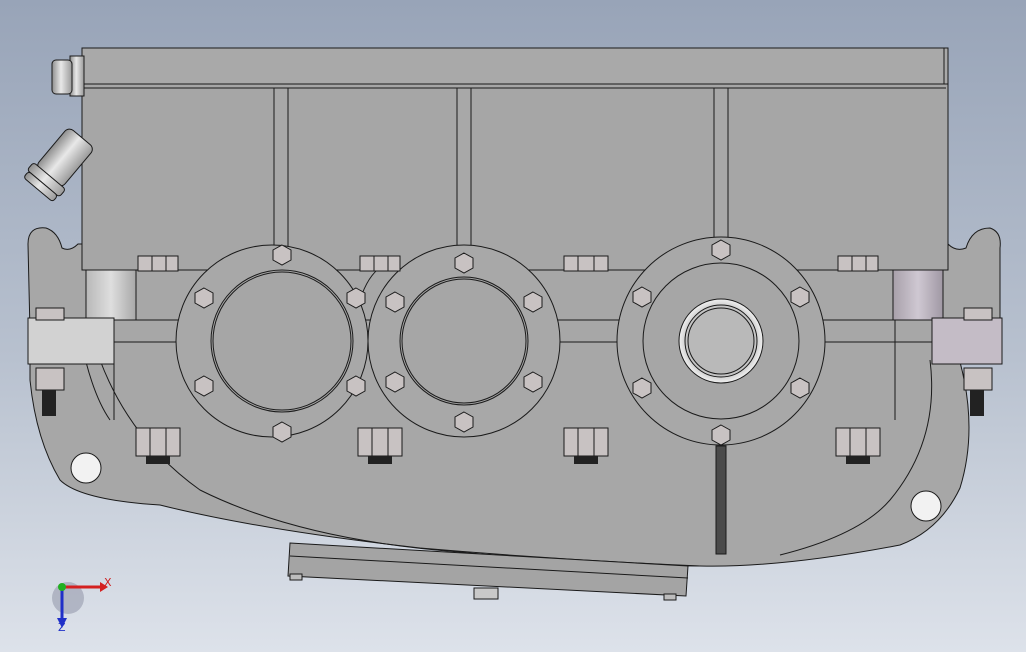  What do you see at coordinates (486, 593) in the screenshot?
I see `drain-plug` at bounding box center [486, 593].